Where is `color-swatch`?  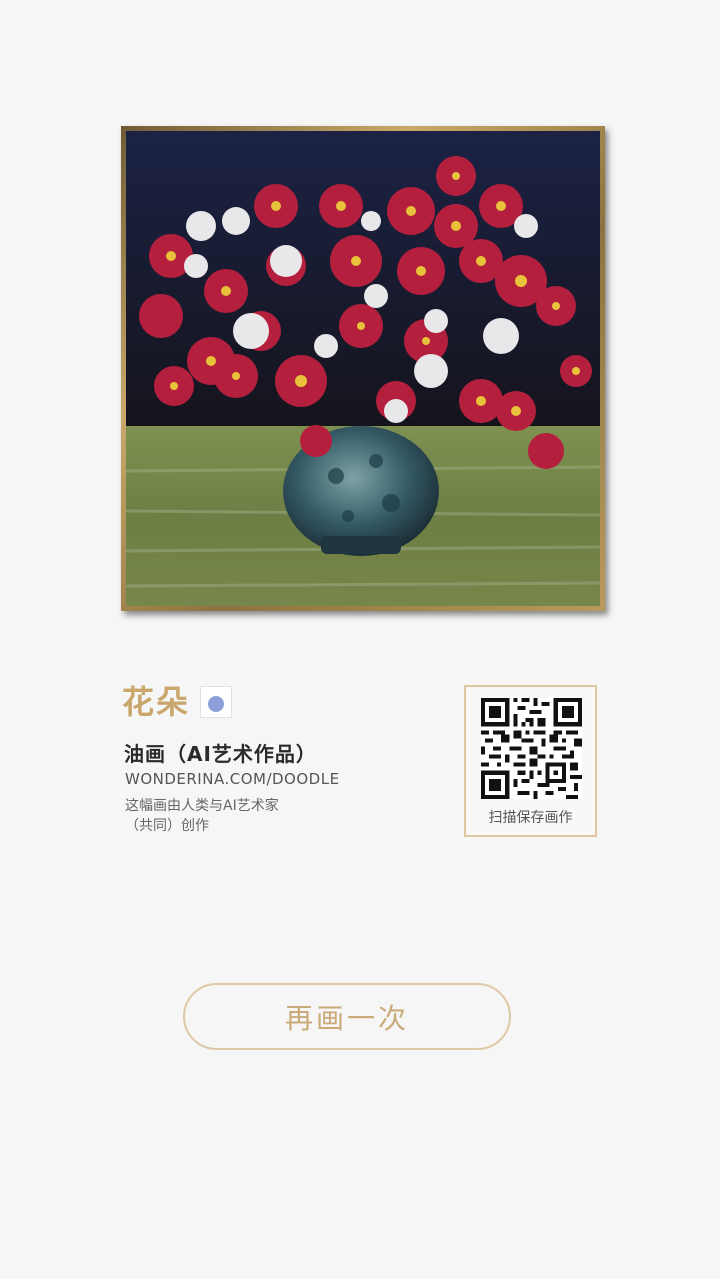
color-swatch is located at coordinates (216, 702).